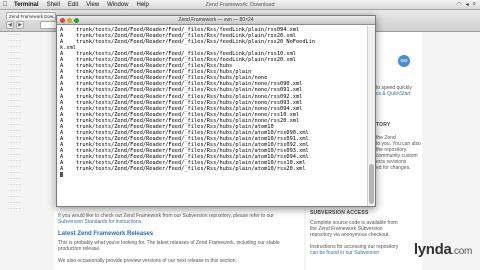 The width and height of the screenshot is (480, 270). Describe the element at coordinates (105, 234) in the screenshot. I see `latest-releases-heading: Latest Zend Framework Releases` at that location.